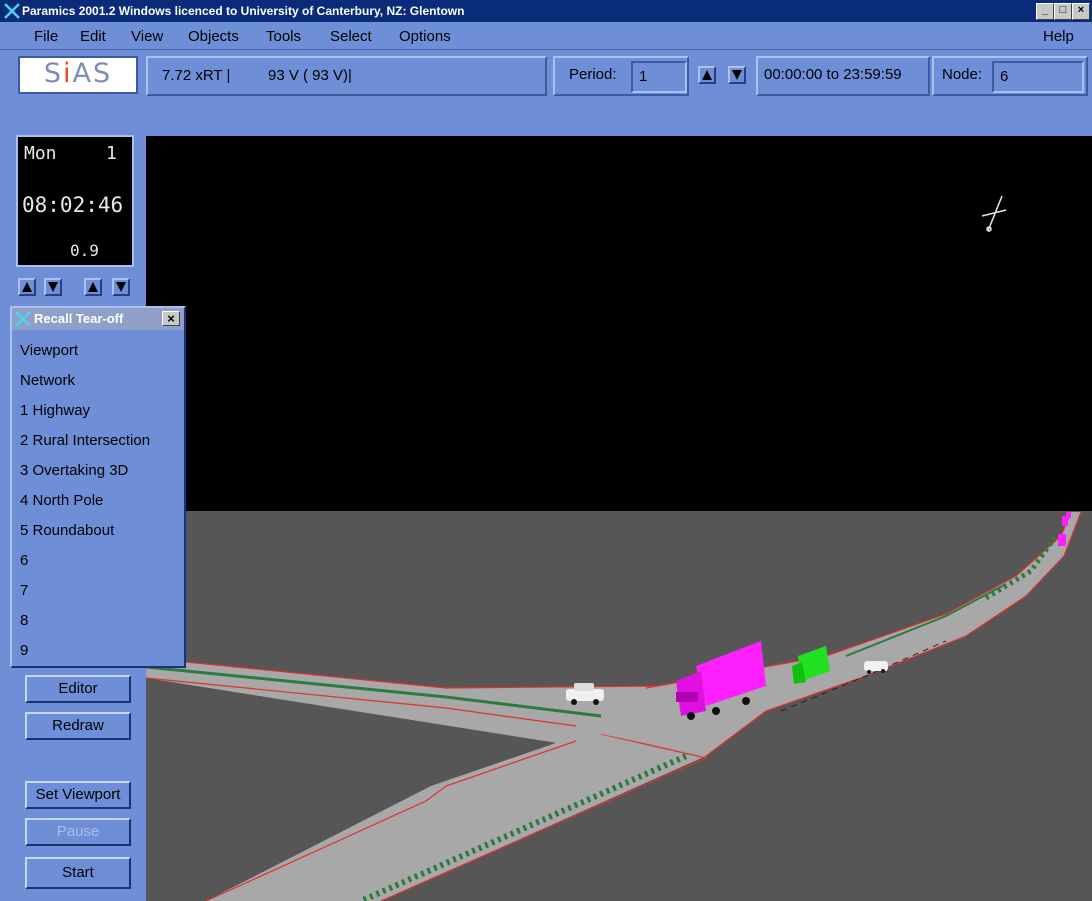  I want to click on period-up-button, so click(707, 75).